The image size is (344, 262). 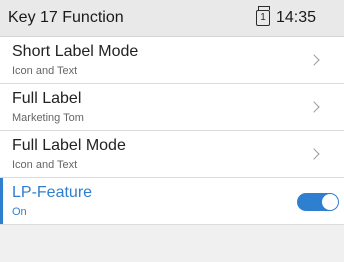 I want to click on menu-item-label: Full Label, so click(x=47, y=98).